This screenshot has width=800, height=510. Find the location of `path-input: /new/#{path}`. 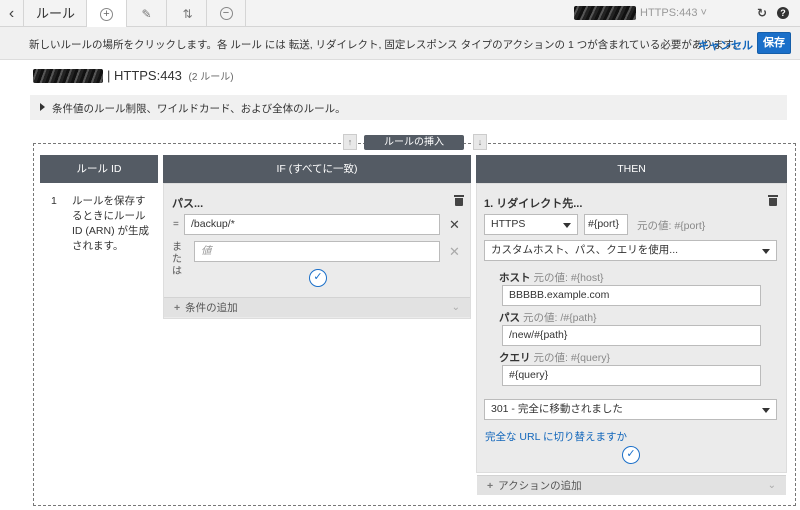

path-input: /new/#{path} is located at coordinates (631, 335).